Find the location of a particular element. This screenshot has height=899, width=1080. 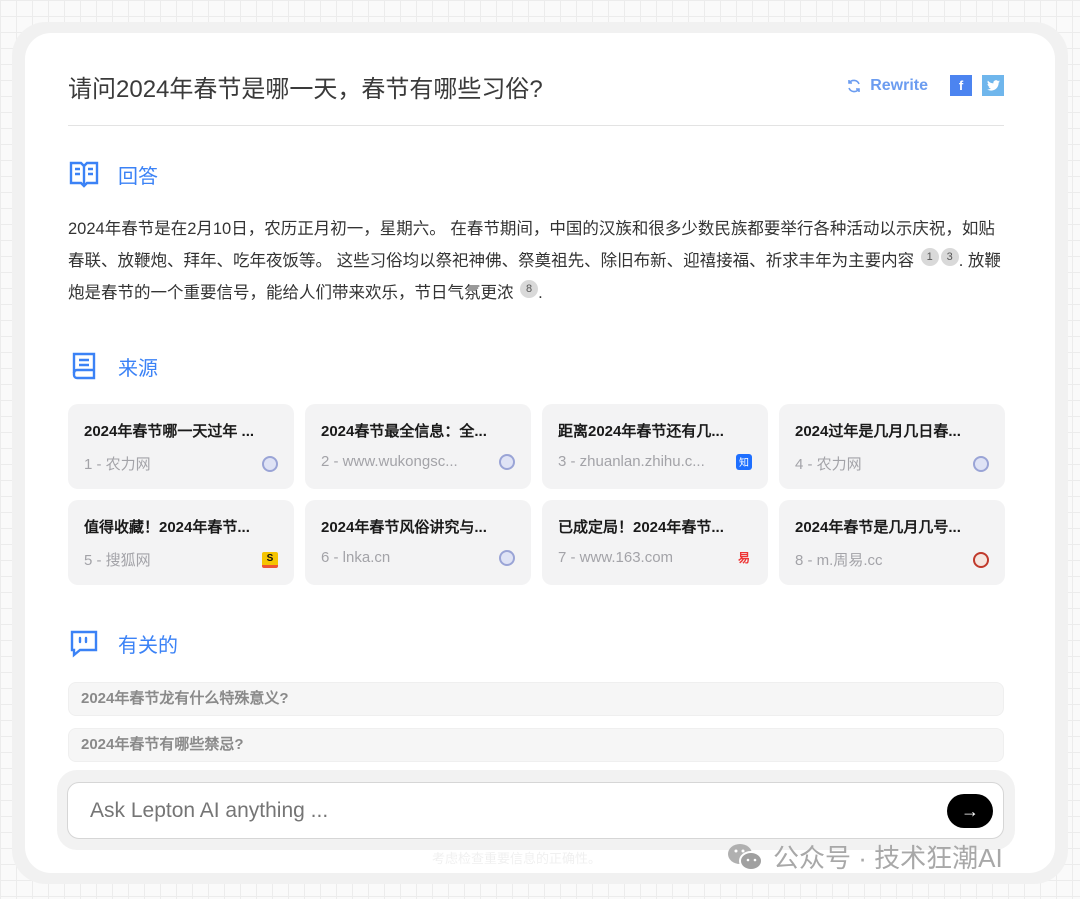

citation-badge: 1 is located at coordinates (929, 257).